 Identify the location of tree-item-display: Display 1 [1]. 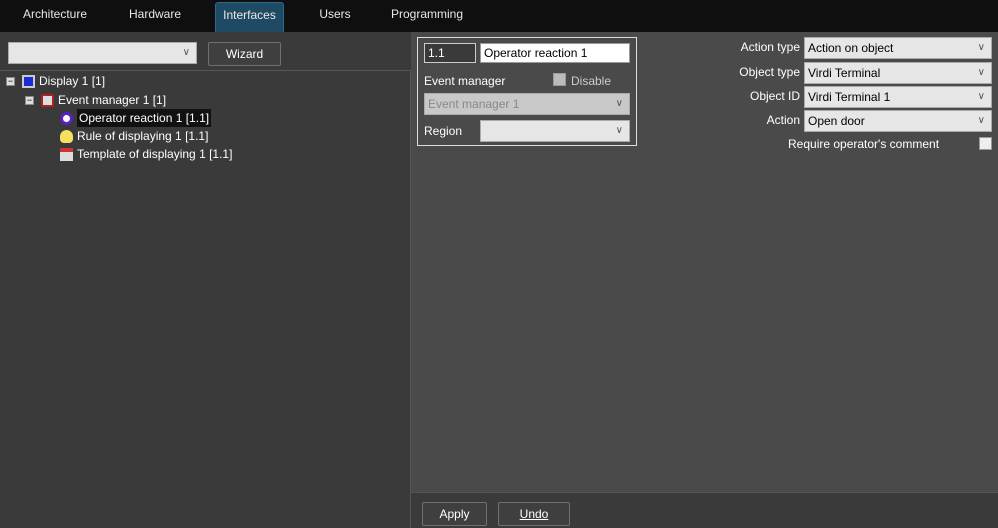
(63, 81).